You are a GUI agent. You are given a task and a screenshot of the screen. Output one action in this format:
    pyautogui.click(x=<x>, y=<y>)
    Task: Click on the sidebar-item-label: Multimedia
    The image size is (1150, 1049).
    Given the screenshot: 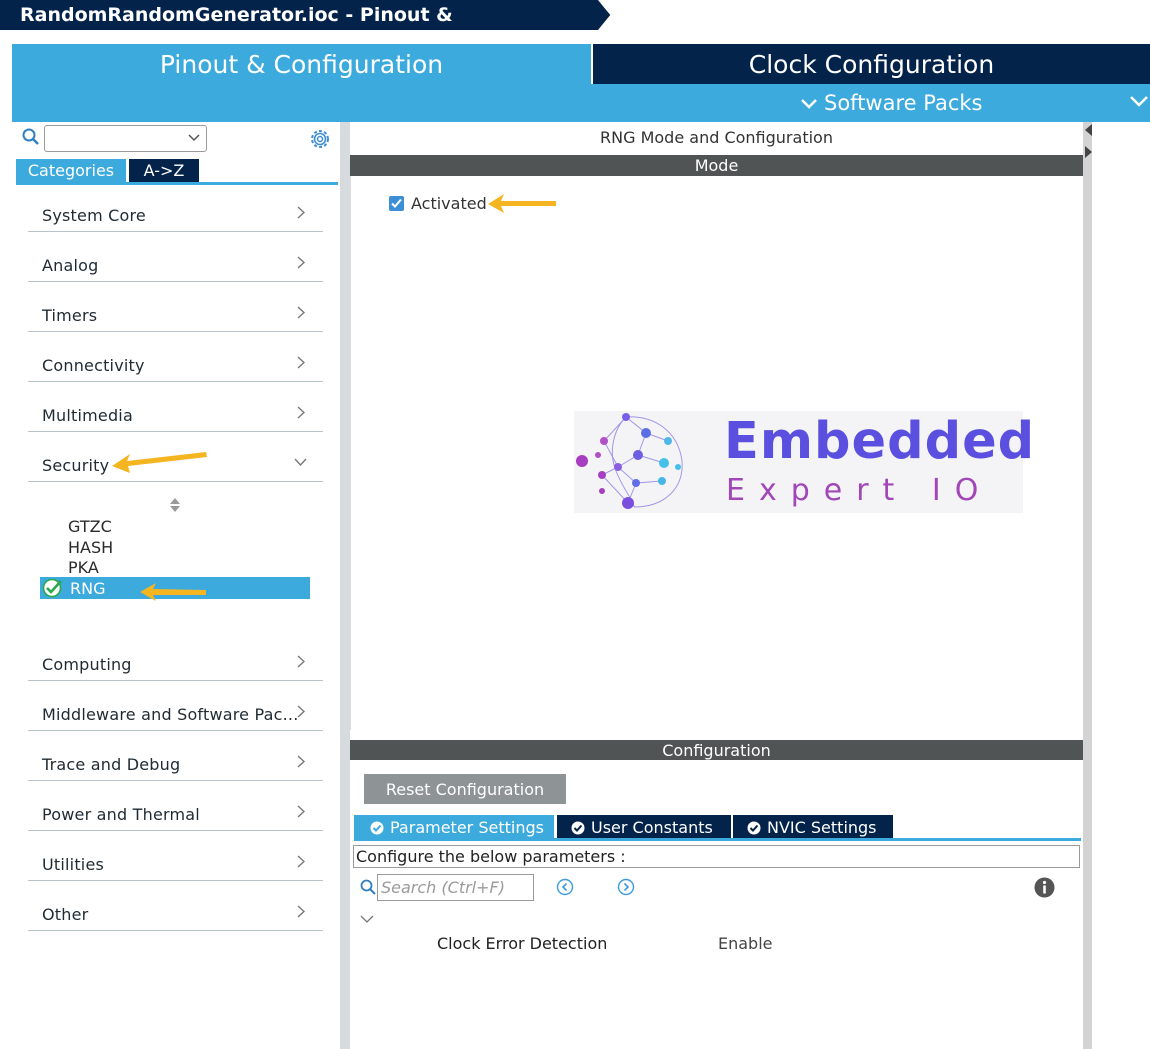 What is the action you would take?
    pyautogui.click(x=87, y=415)
    